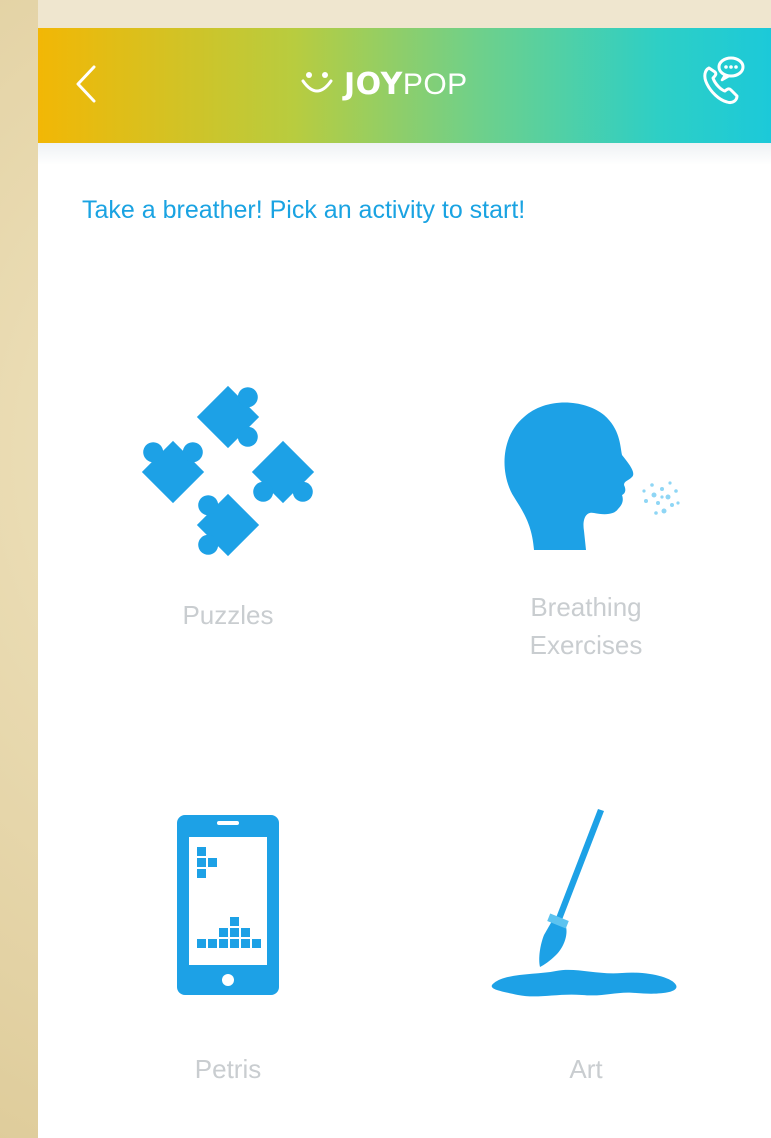 This screenshot has height=1138, width=771. Describe the element at coordinates (404, 154) in the screenshot. I see `header-shadow` at that location.